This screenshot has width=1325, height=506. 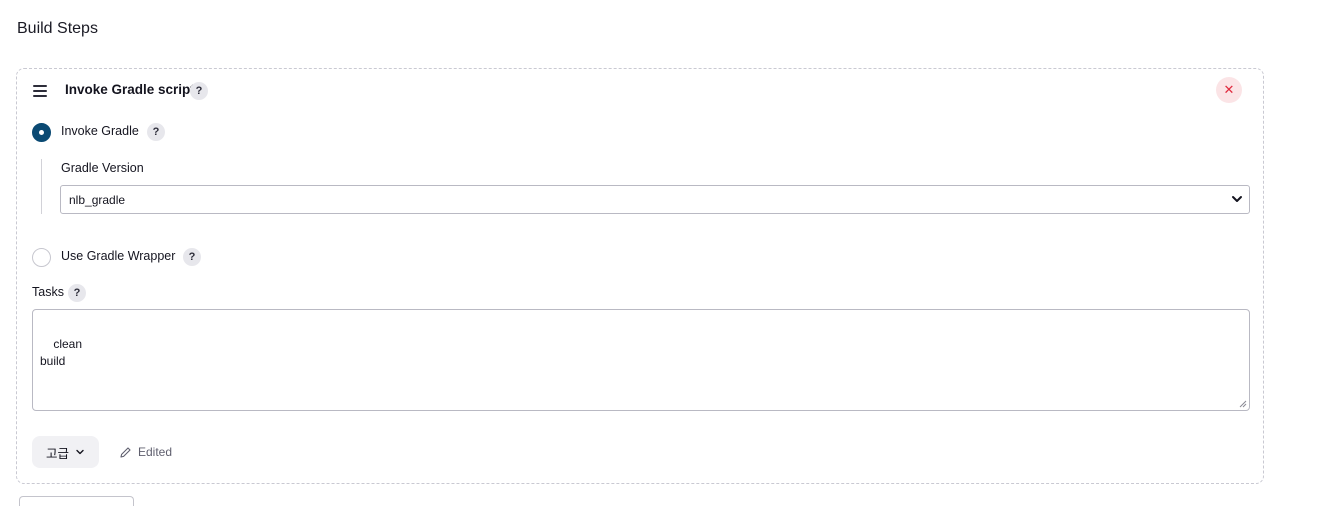 What do you see at coordinates (102, 168) in the screenshot?
I see `gradle-version-label: Gradle Version` at bounding box center [102, 168].